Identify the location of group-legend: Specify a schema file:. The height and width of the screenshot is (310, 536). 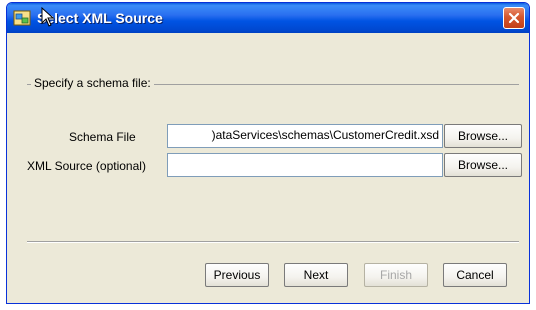
(92, 83).